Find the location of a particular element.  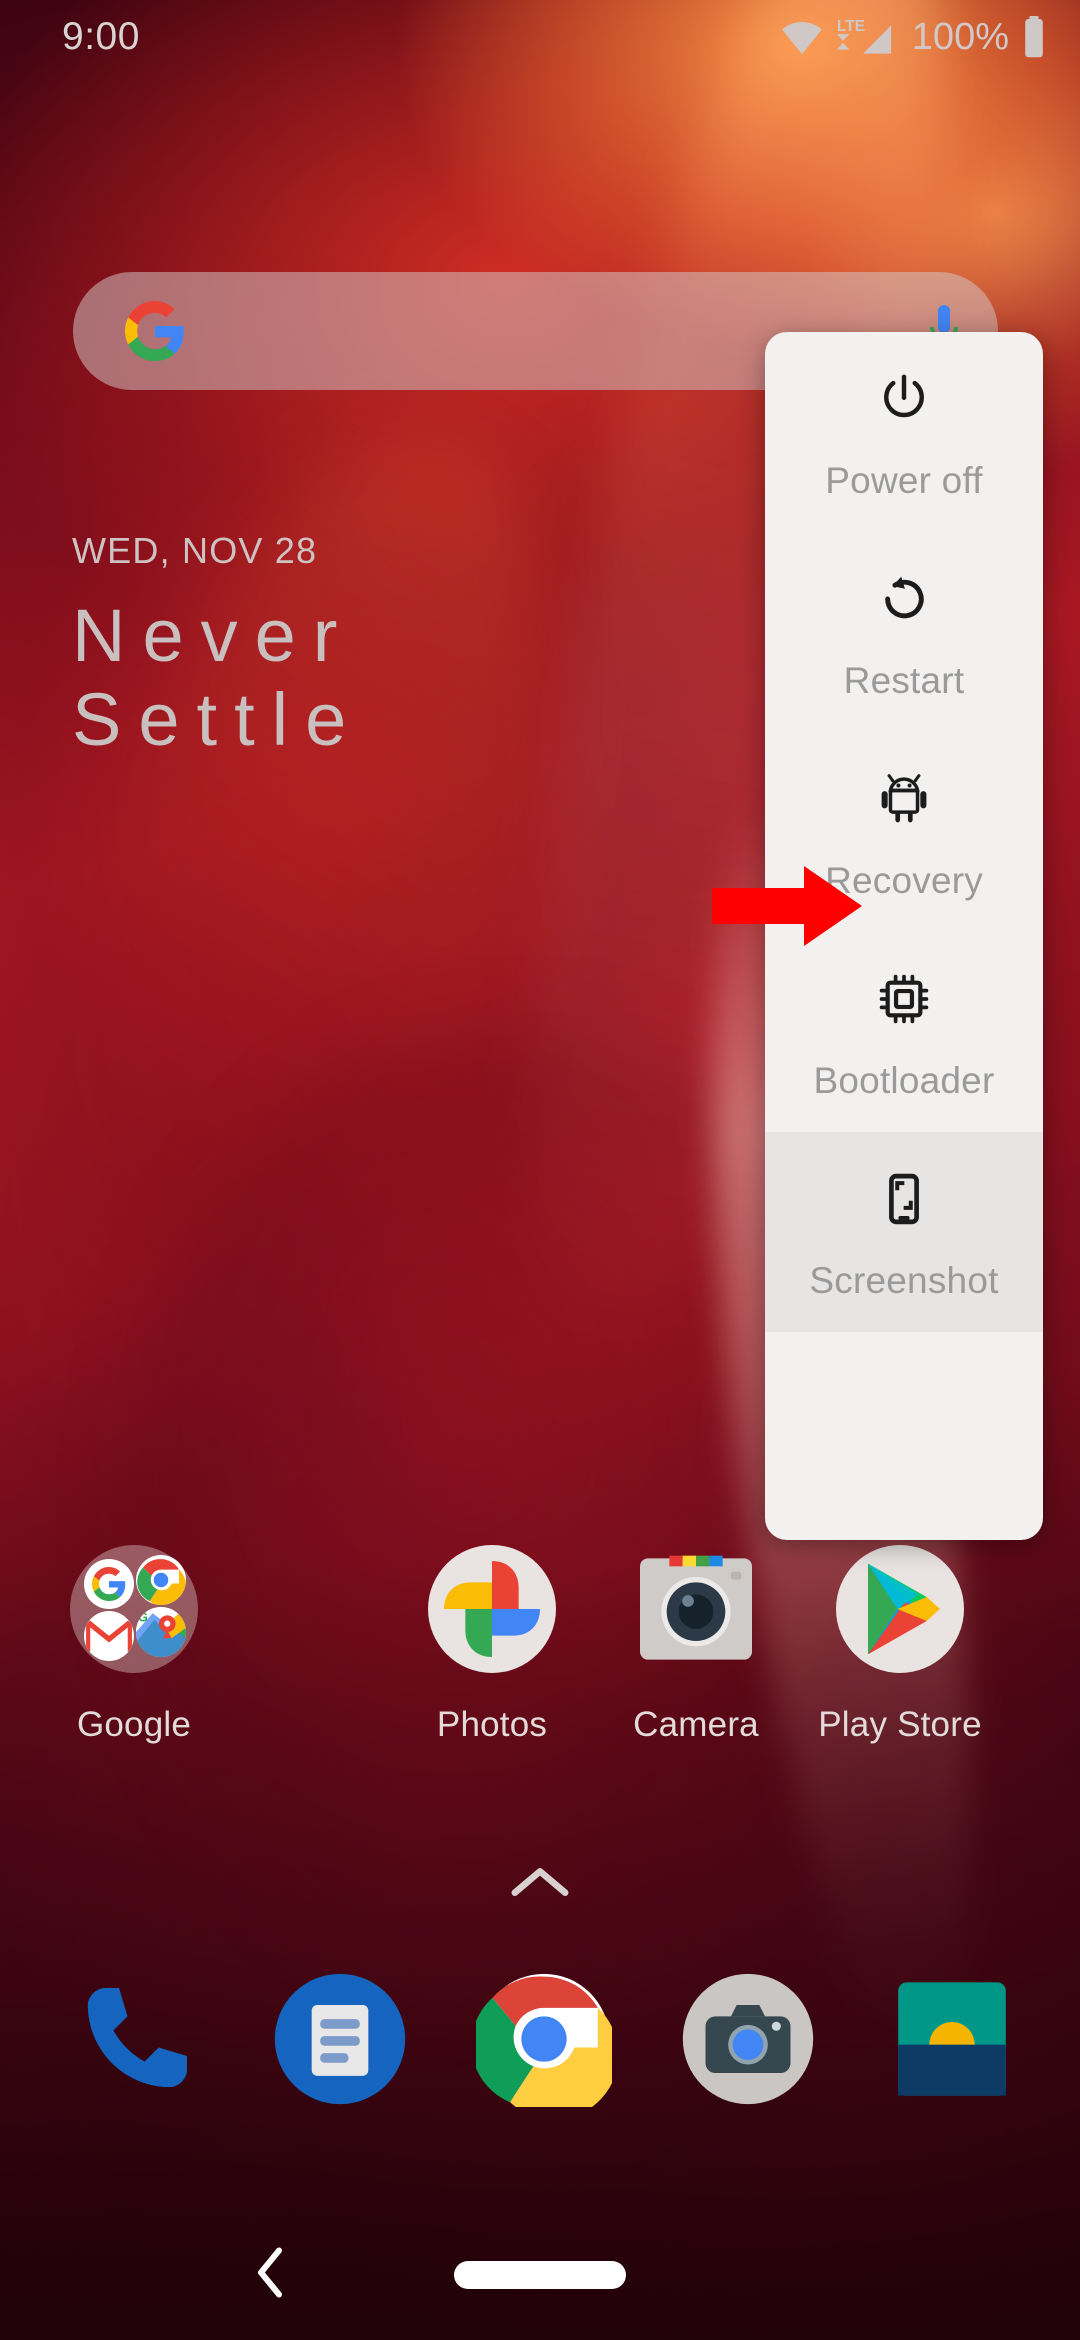

back-chevron-icon is located at coordinates (271, 2275).